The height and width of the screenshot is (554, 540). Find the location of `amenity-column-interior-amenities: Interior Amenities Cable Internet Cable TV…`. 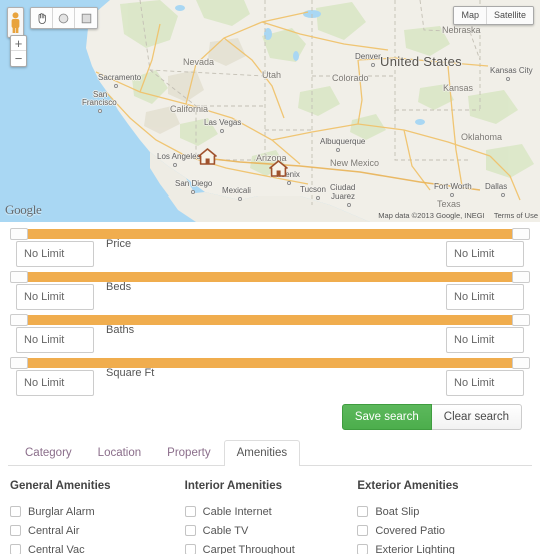

amenity-column-interior-amenities: Interior Amenities Cable Internet Cable TV… is located at coordinates (271, 517).